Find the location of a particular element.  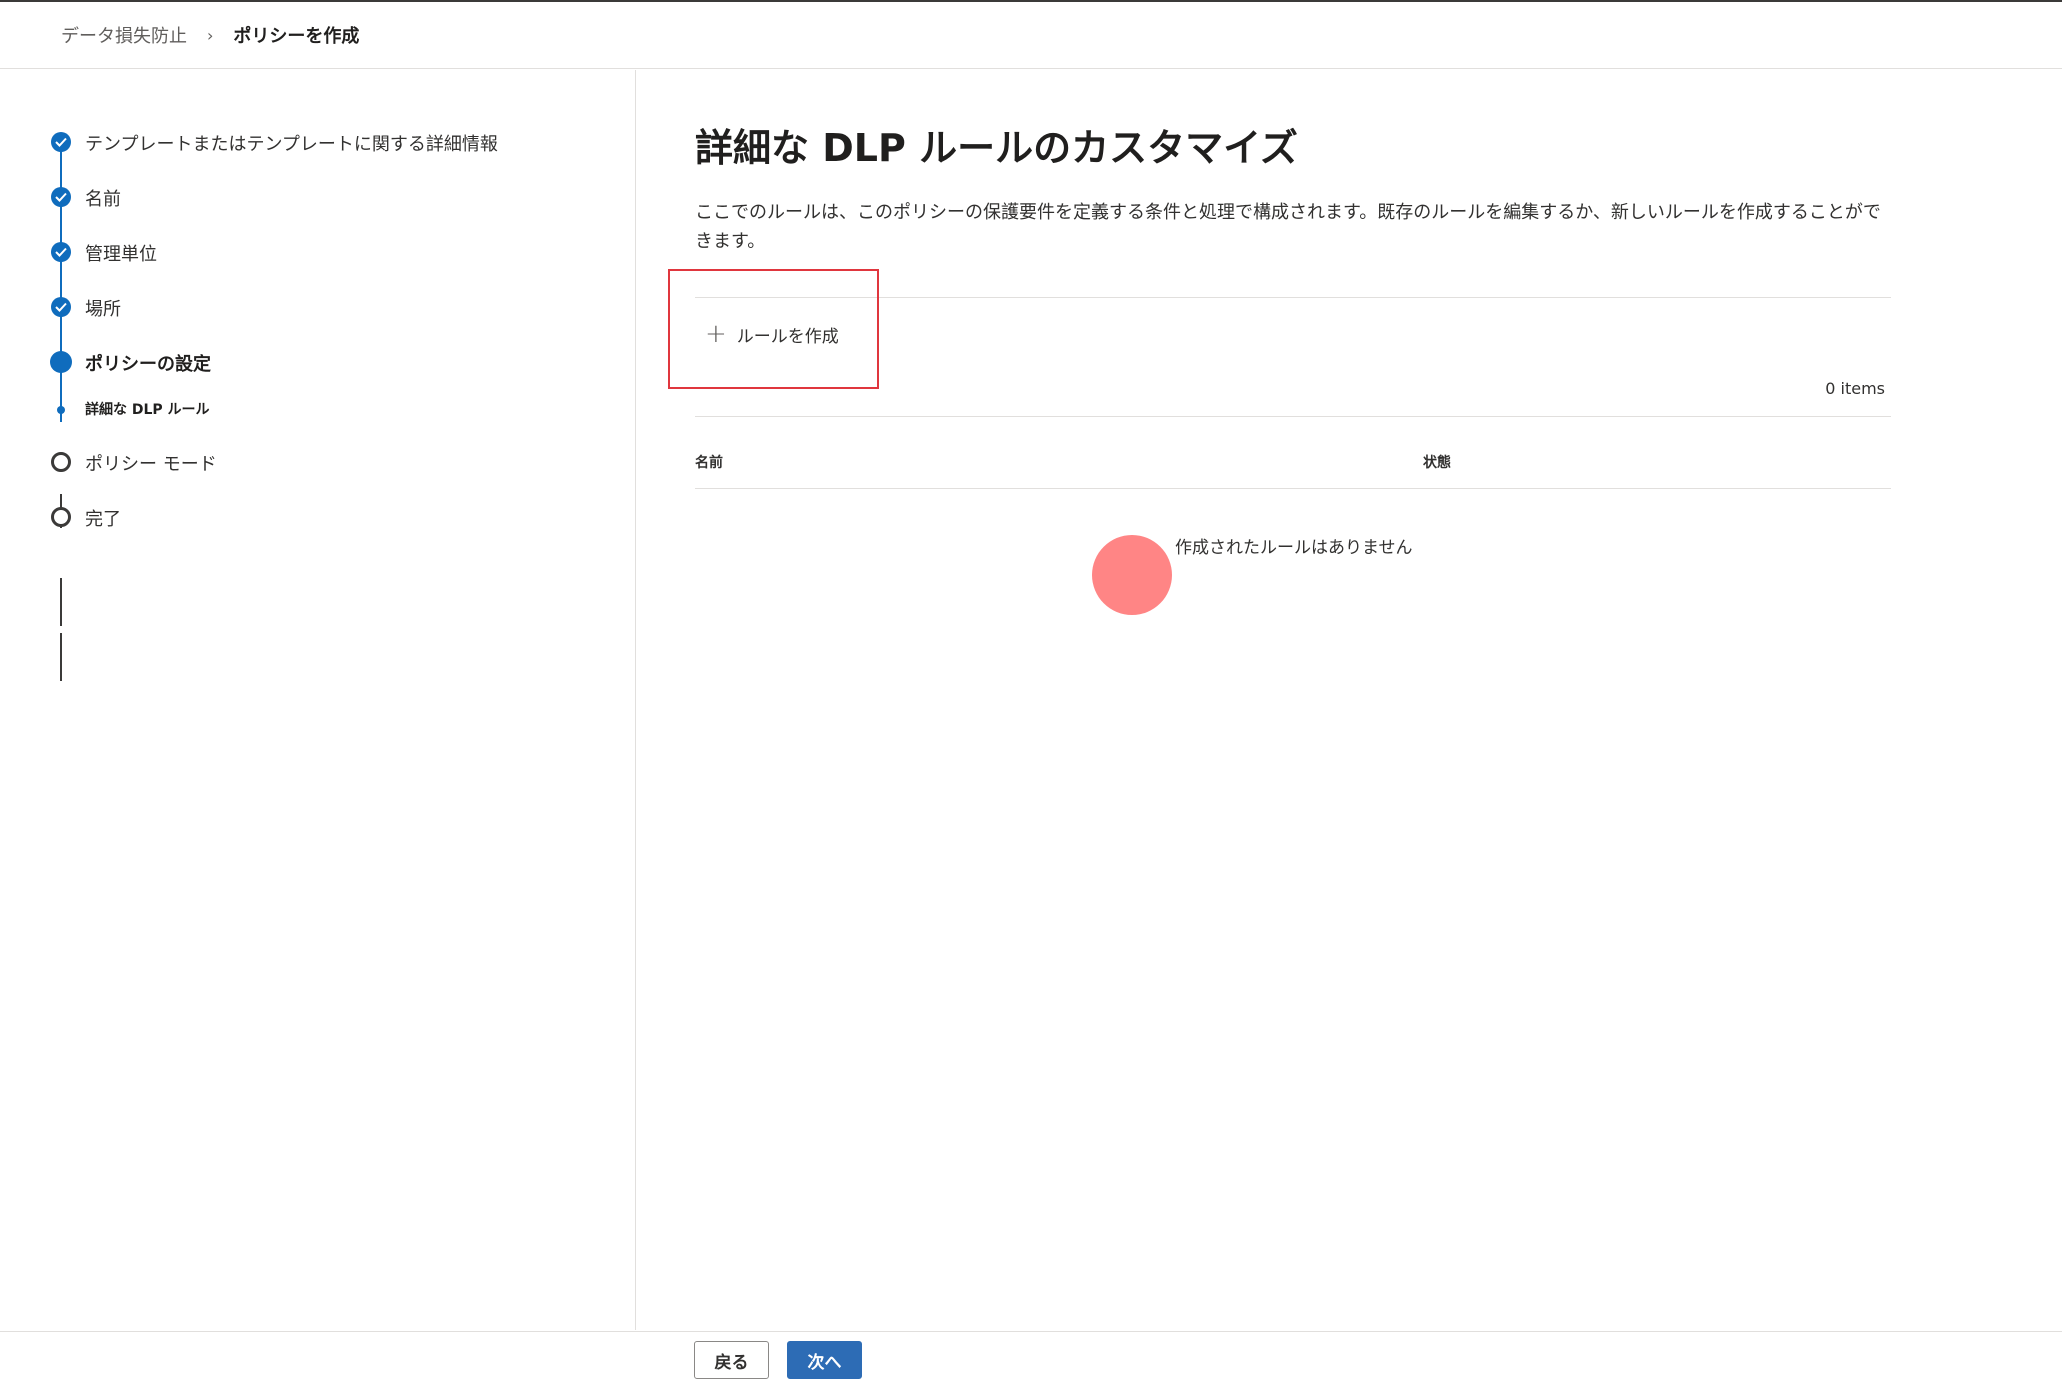

footer-bar: 戻る 次へ is located at coordinates (1031, 1356).